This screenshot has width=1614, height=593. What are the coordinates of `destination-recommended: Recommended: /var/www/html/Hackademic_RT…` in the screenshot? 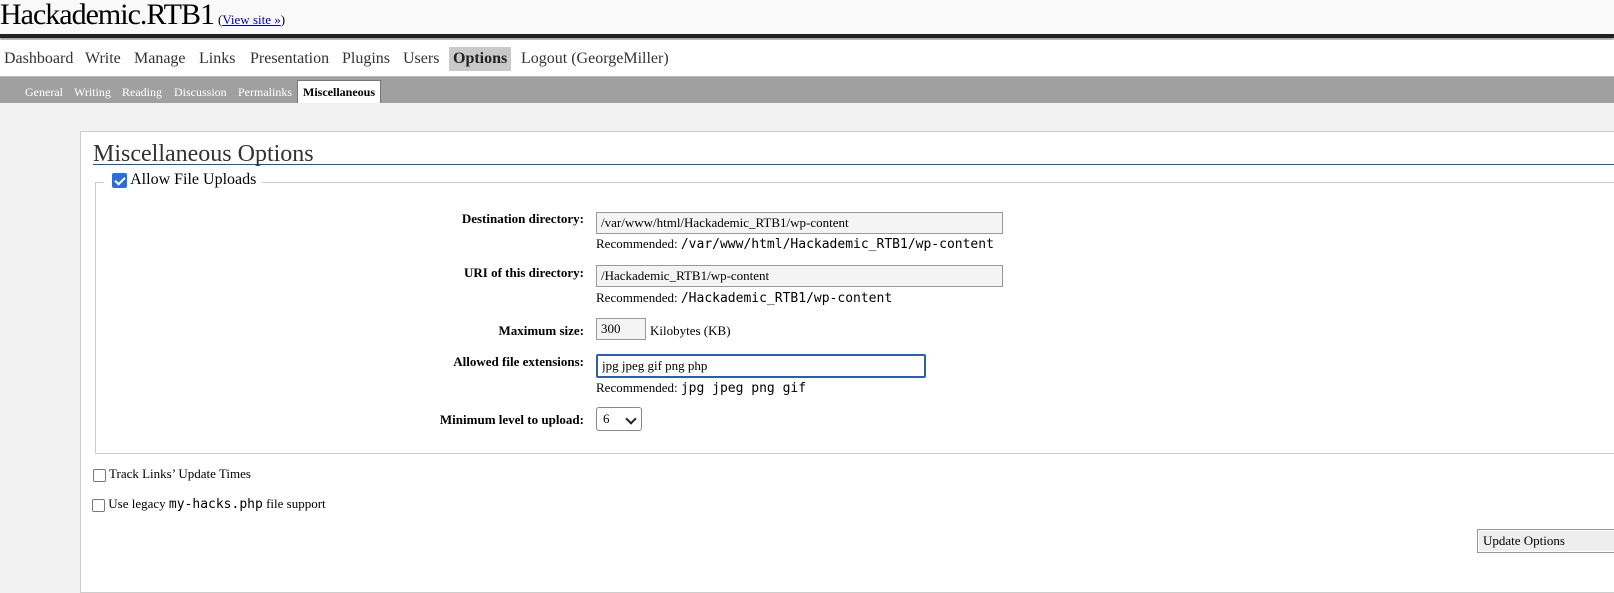 It's located at (795, 244).